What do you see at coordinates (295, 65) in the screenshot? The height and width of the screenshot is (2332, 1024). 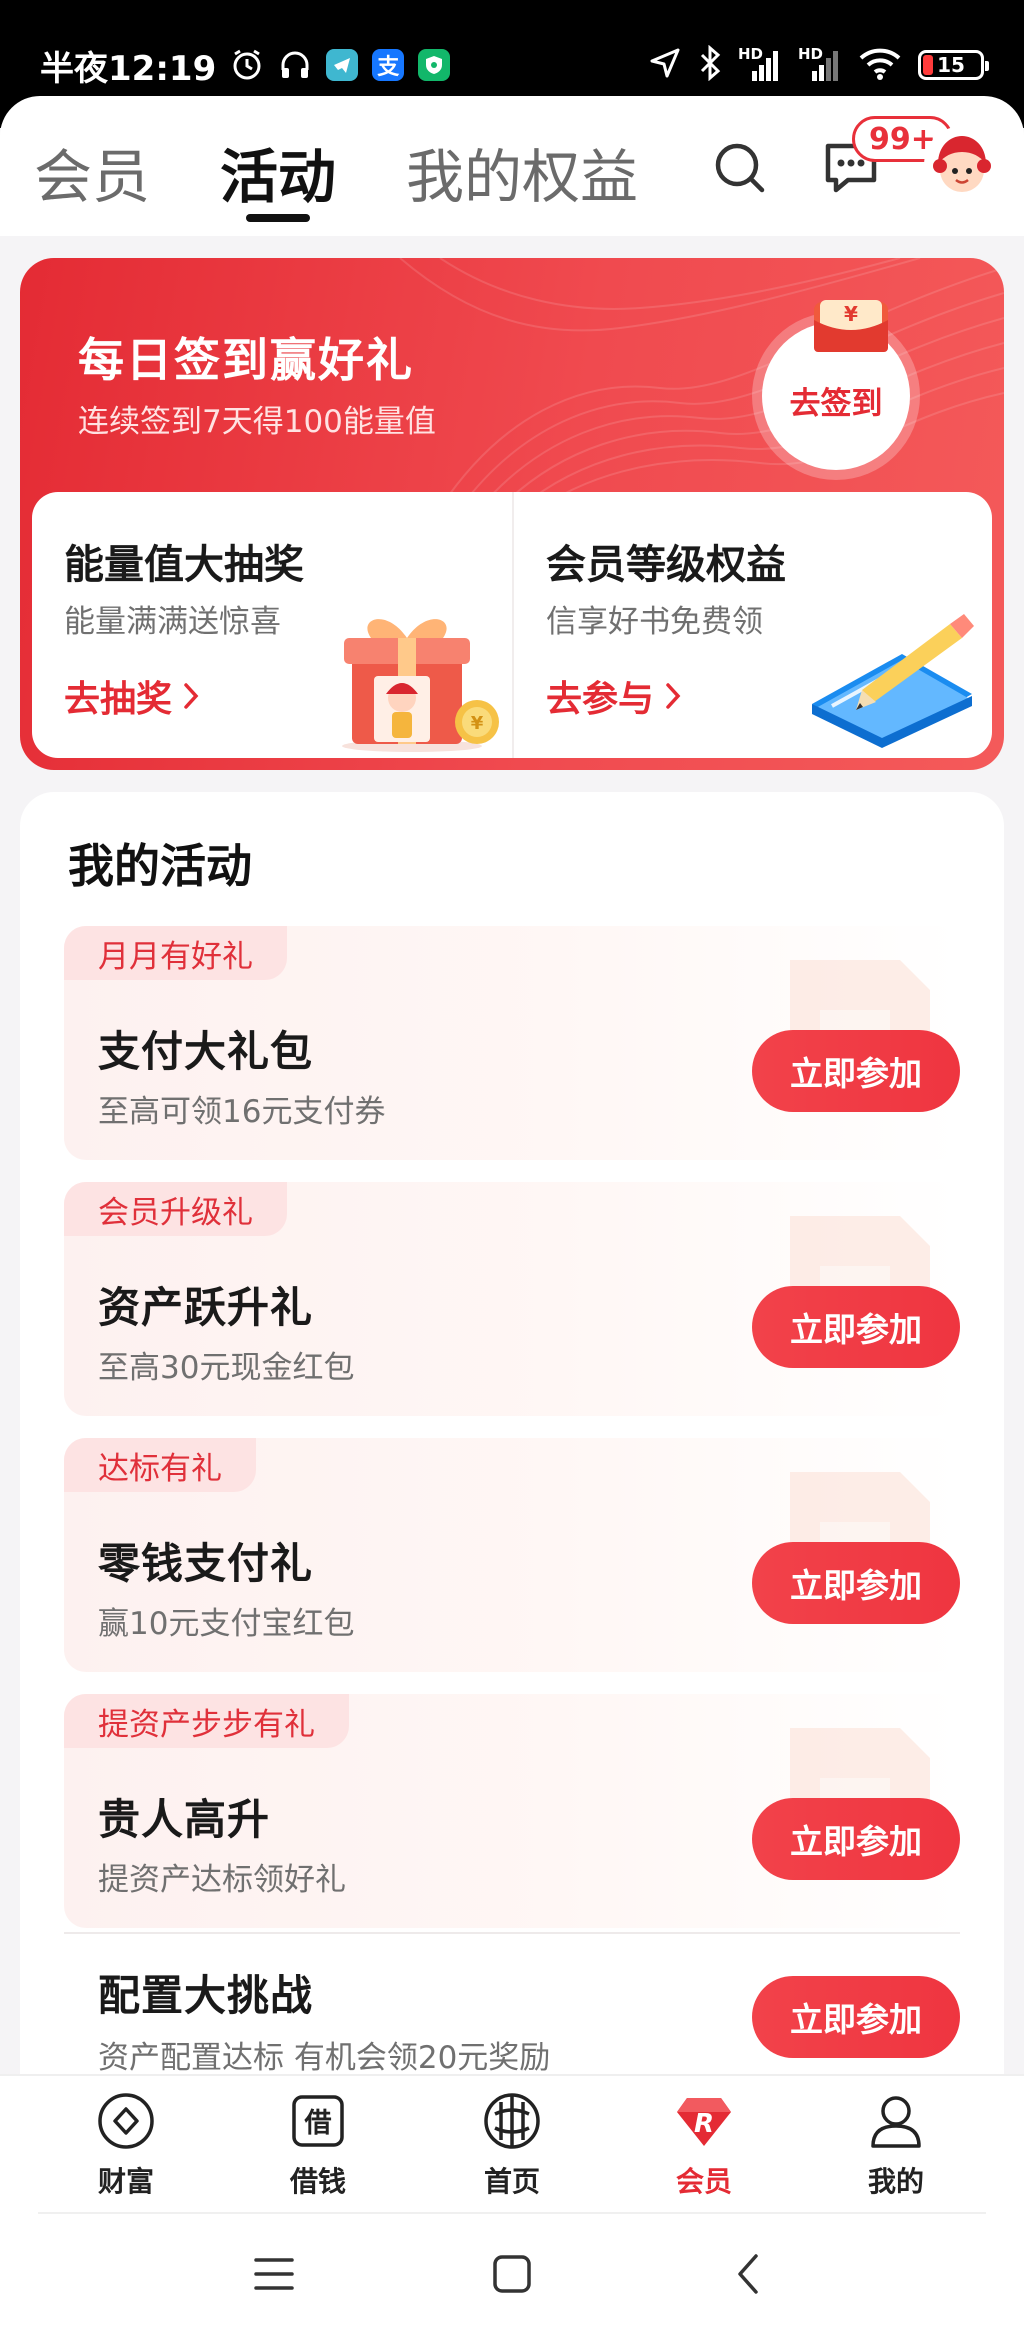 I see `headset-icon` at bounding box center [295, 65].